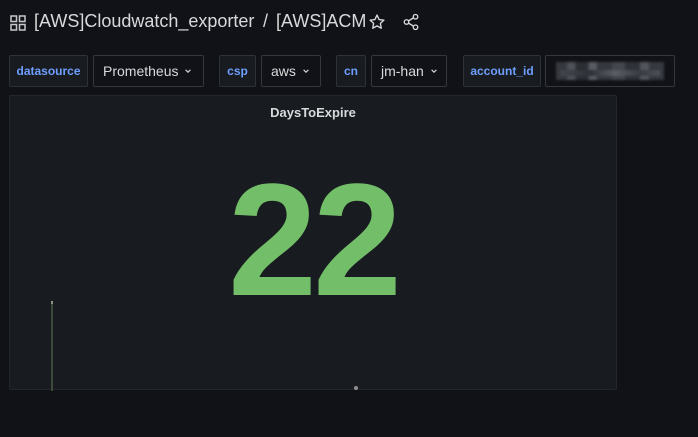 Image resolution: width=698 pixels, height=437 pixels. Describe the element at coordinates (411, 22) in the screenshot. I see `share-icon` at that location.